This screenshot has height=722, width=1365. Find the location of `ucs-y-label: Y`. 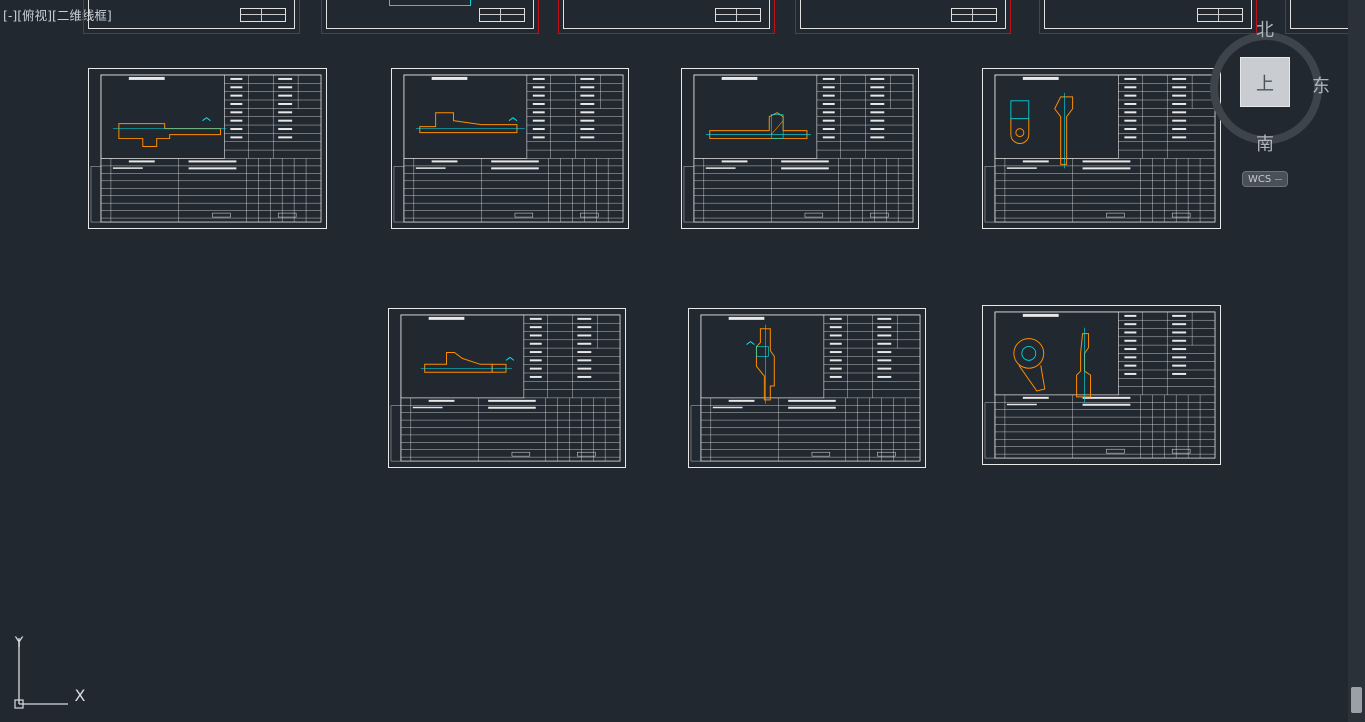

ucs-y-label: Y is located at coordinates (19, 643).